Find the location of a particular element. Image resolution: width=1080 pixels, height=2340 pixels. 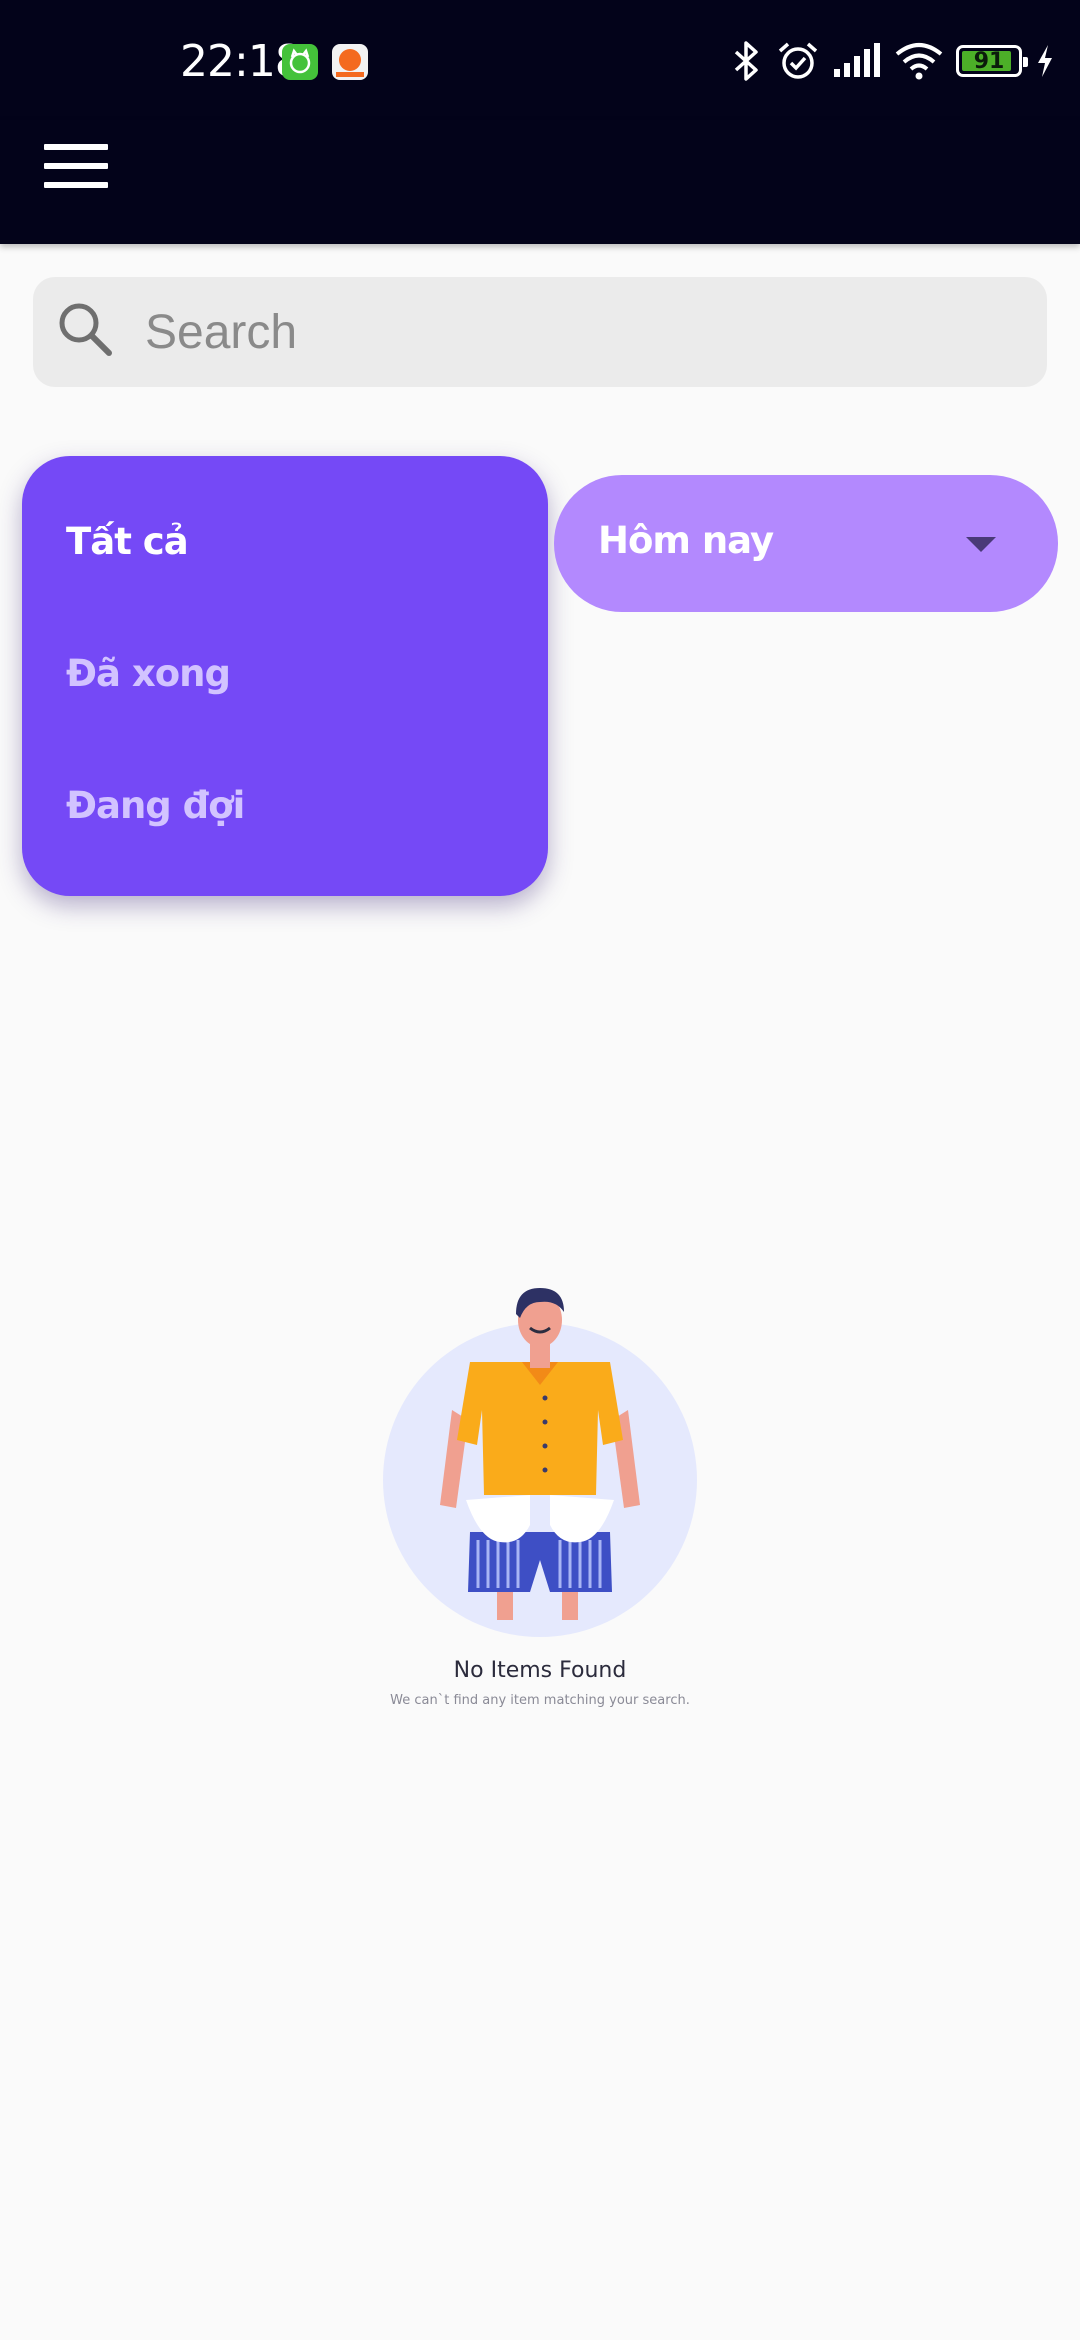

status-icons: 91 is located at coordinates (892, 61).